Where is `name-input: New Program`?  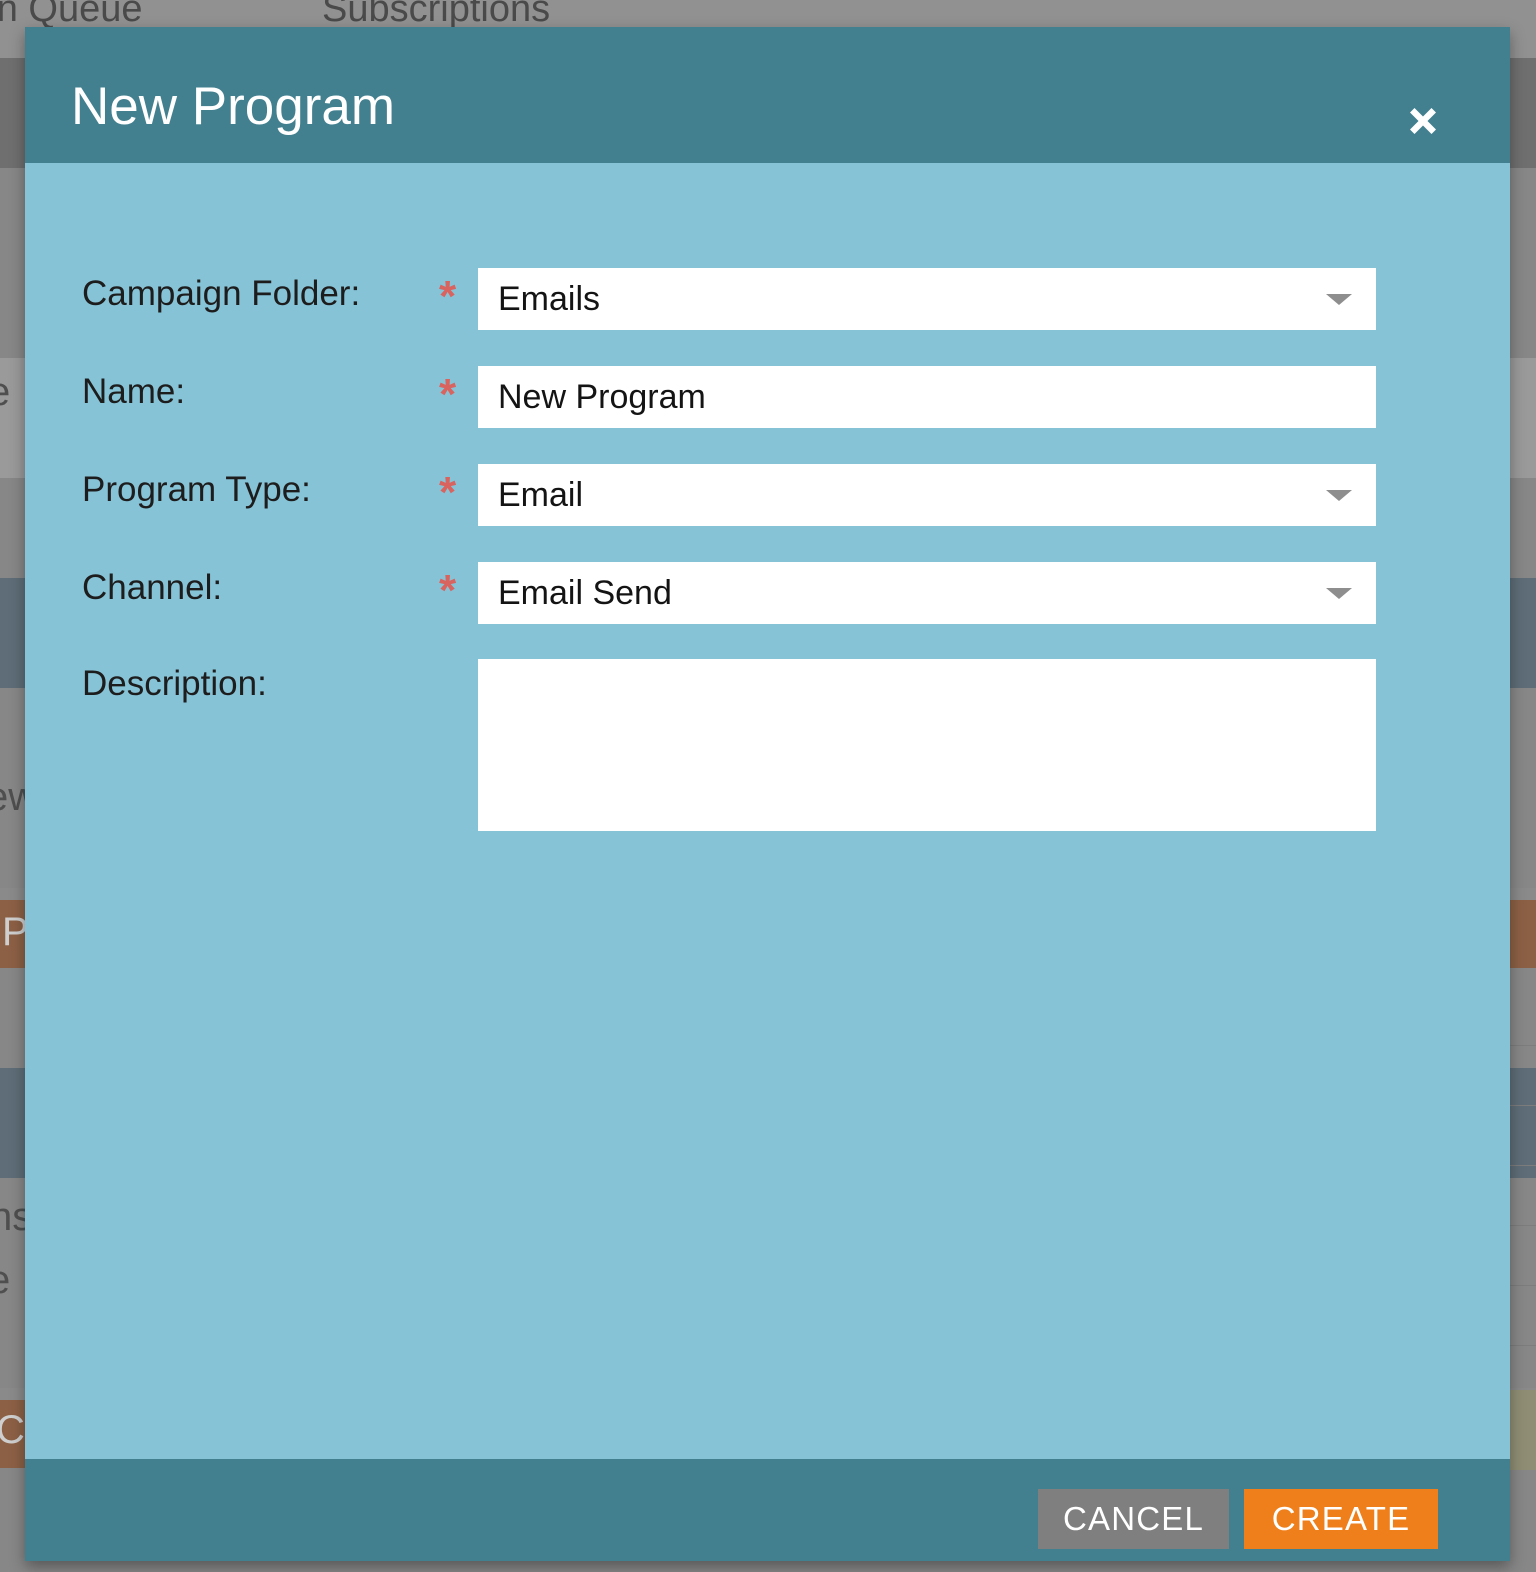
name-input: New Program is located at coordinates (927, 397).